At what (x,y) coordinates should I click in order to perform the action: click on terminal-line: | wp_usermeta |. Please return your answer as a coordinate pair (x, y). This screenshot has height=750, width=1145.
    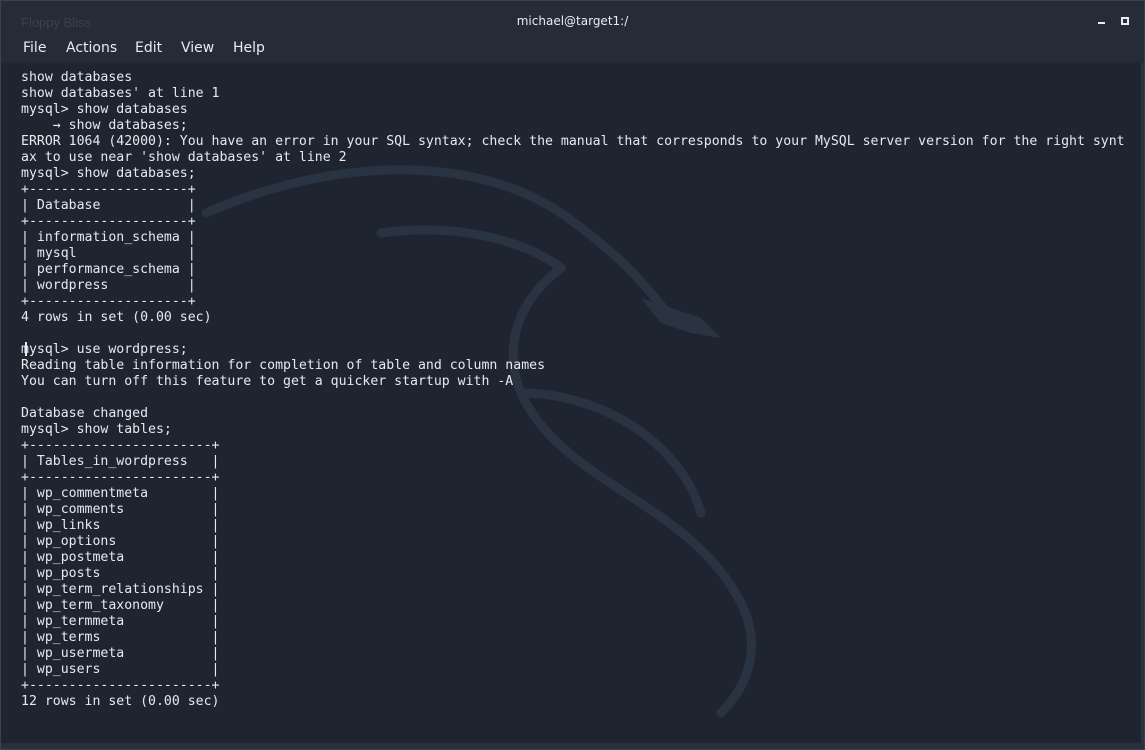
    Looking at the image, I should click on (120, 653).